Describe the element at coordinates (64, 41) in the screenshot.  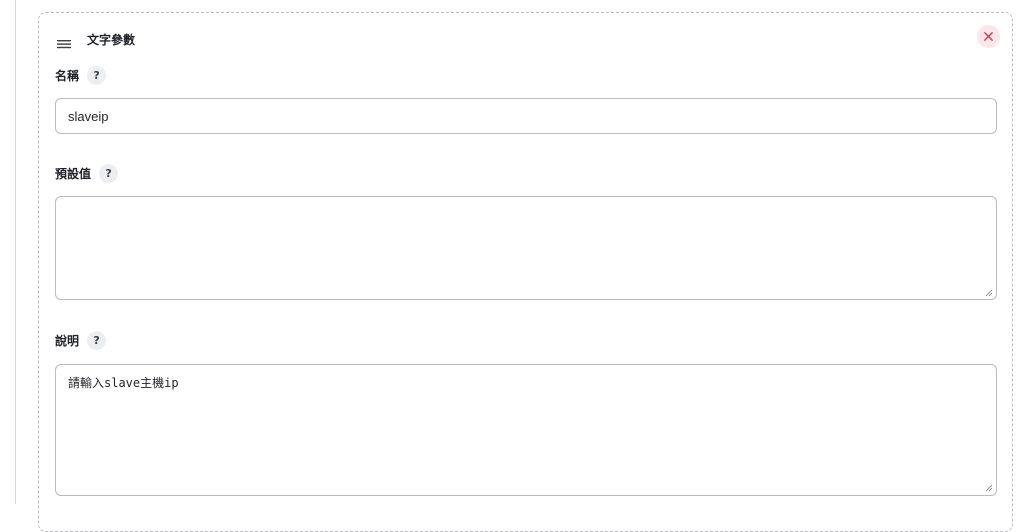
I see `drag-handle-icon` at that location.